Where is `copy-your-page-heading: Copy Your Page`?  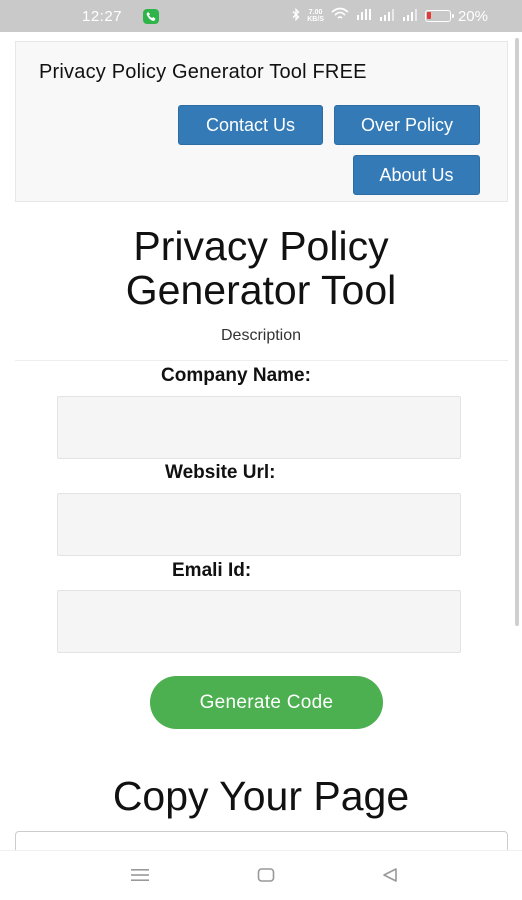 copy-your-page-heading: Copy Your Page is located at coordinates (261, 796).